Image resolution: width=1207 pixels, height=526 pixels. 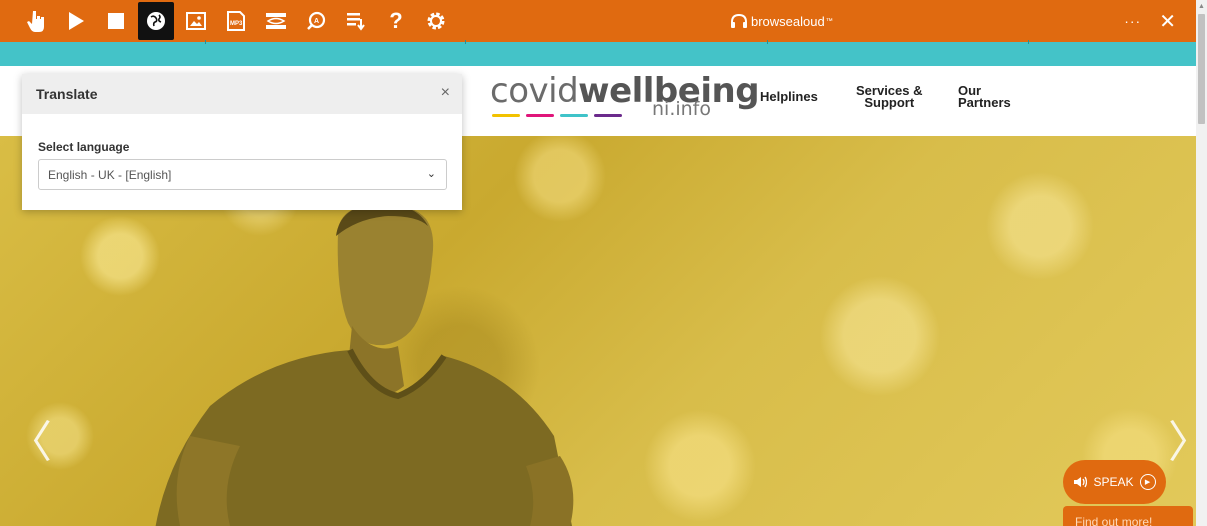 I want to click on speaker-icon, so click(x=1081, y=482).